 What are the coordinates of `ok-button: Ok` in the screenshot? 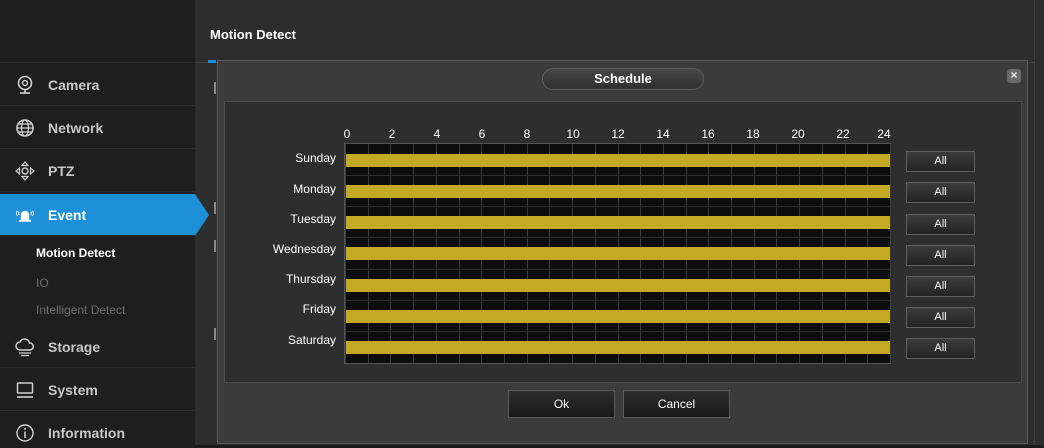 It's located at (561, 404).